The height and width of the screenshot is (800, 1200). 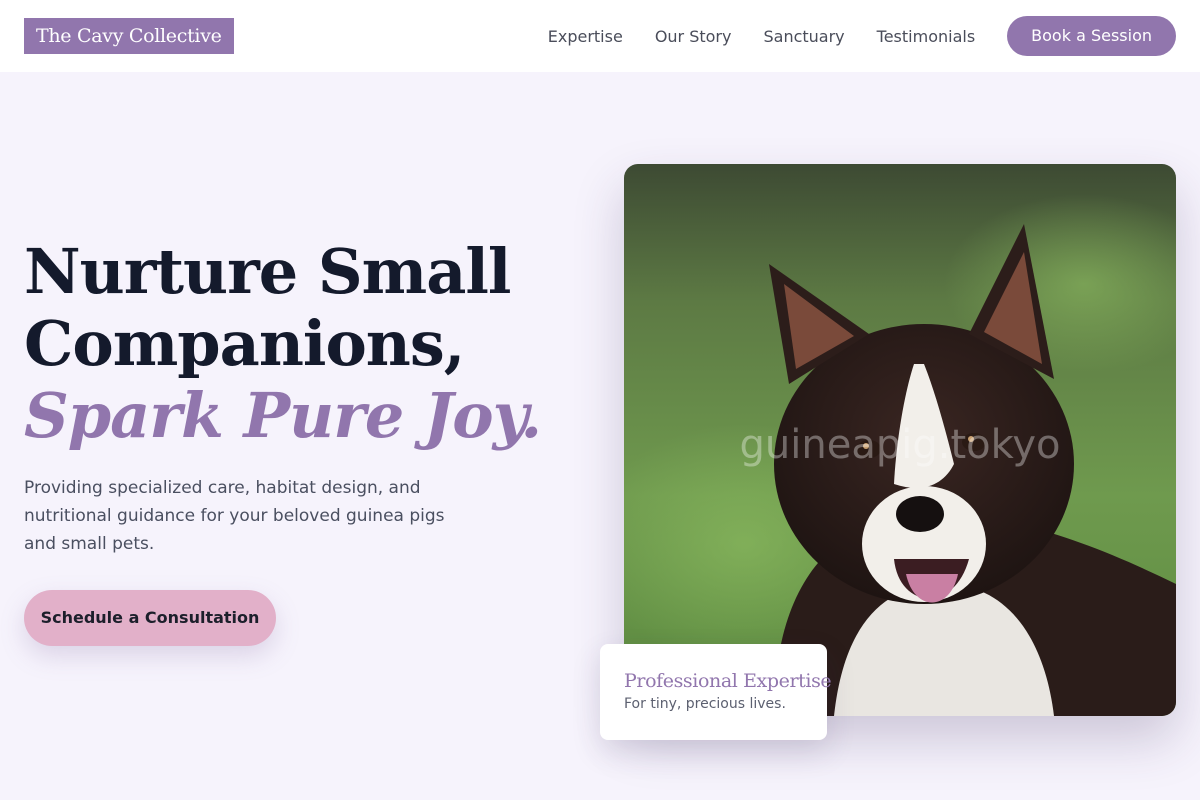 What do you see at coordinates (129, 36) in the screenshot?
I see `site-logo: The Cavy Collective` at bounding box center [129, 36].